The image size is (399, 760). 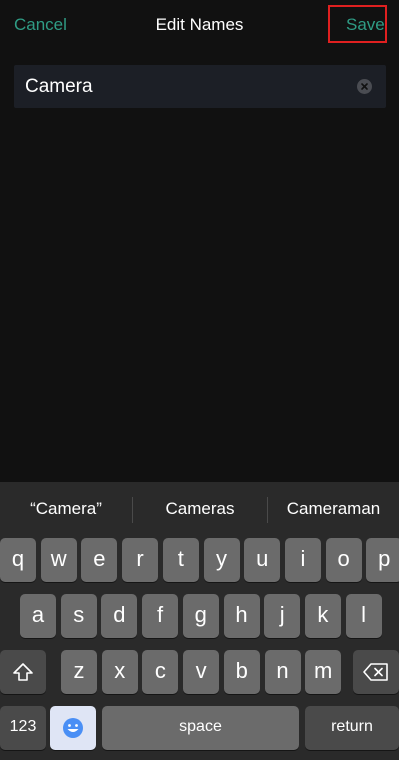 I want to click on backspace-icon, so click(x=375, y=672).